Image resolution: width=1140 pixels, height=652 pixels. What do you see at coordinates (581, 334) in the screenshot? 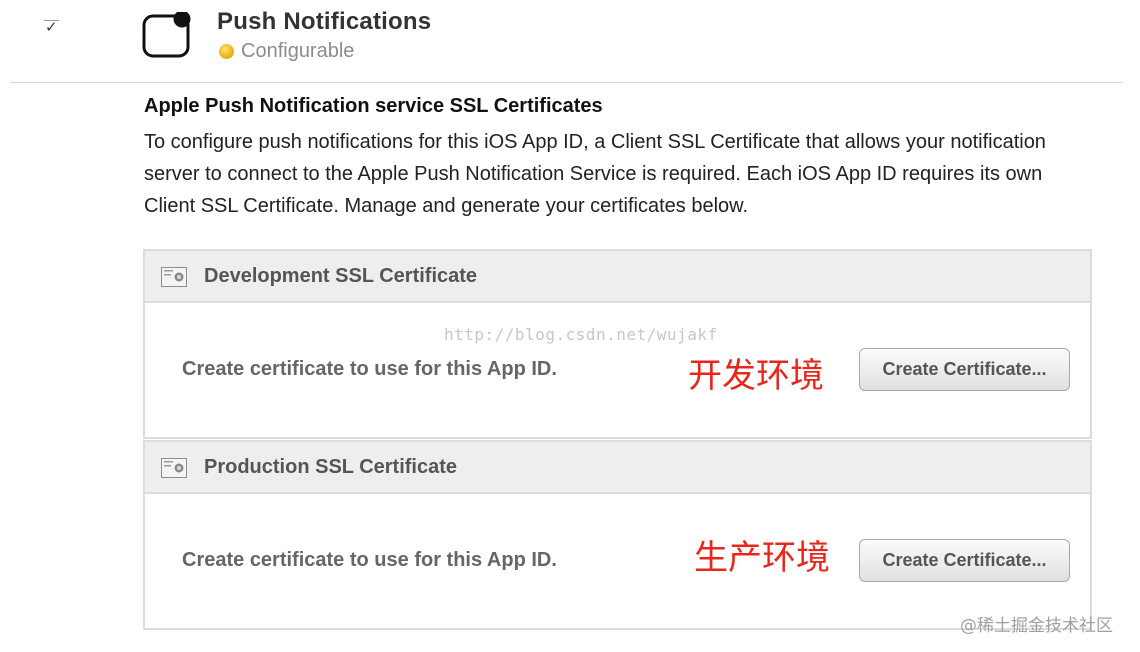
I see `watermark-url: http://blog.csdn.net/wujakf` at bounding box center [581, 334].